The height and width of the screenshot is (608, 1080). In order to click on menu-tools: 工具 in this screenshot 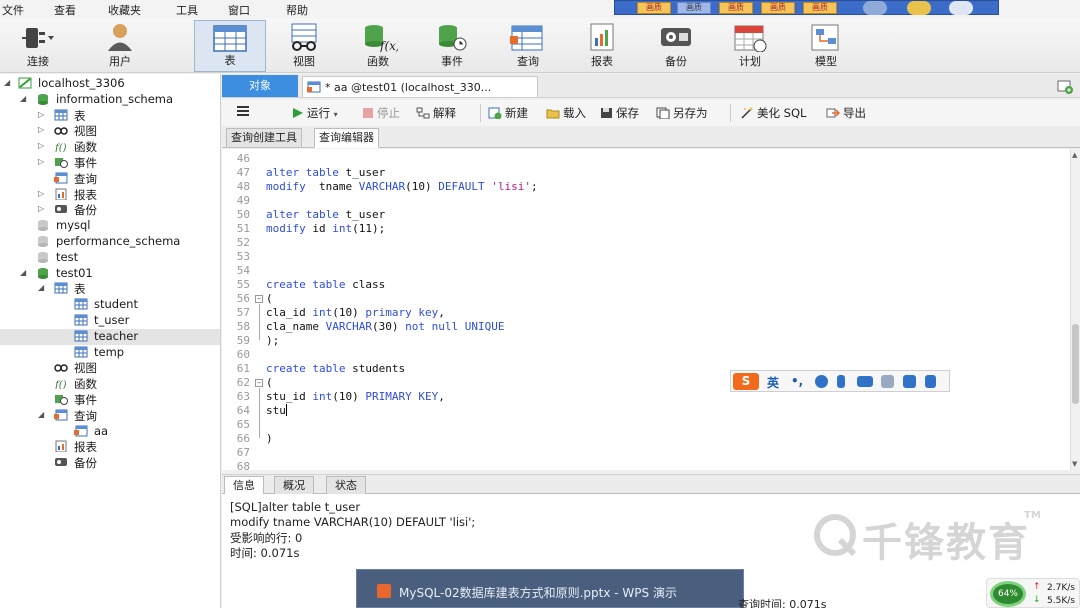, I will do `click(187, 10)`.